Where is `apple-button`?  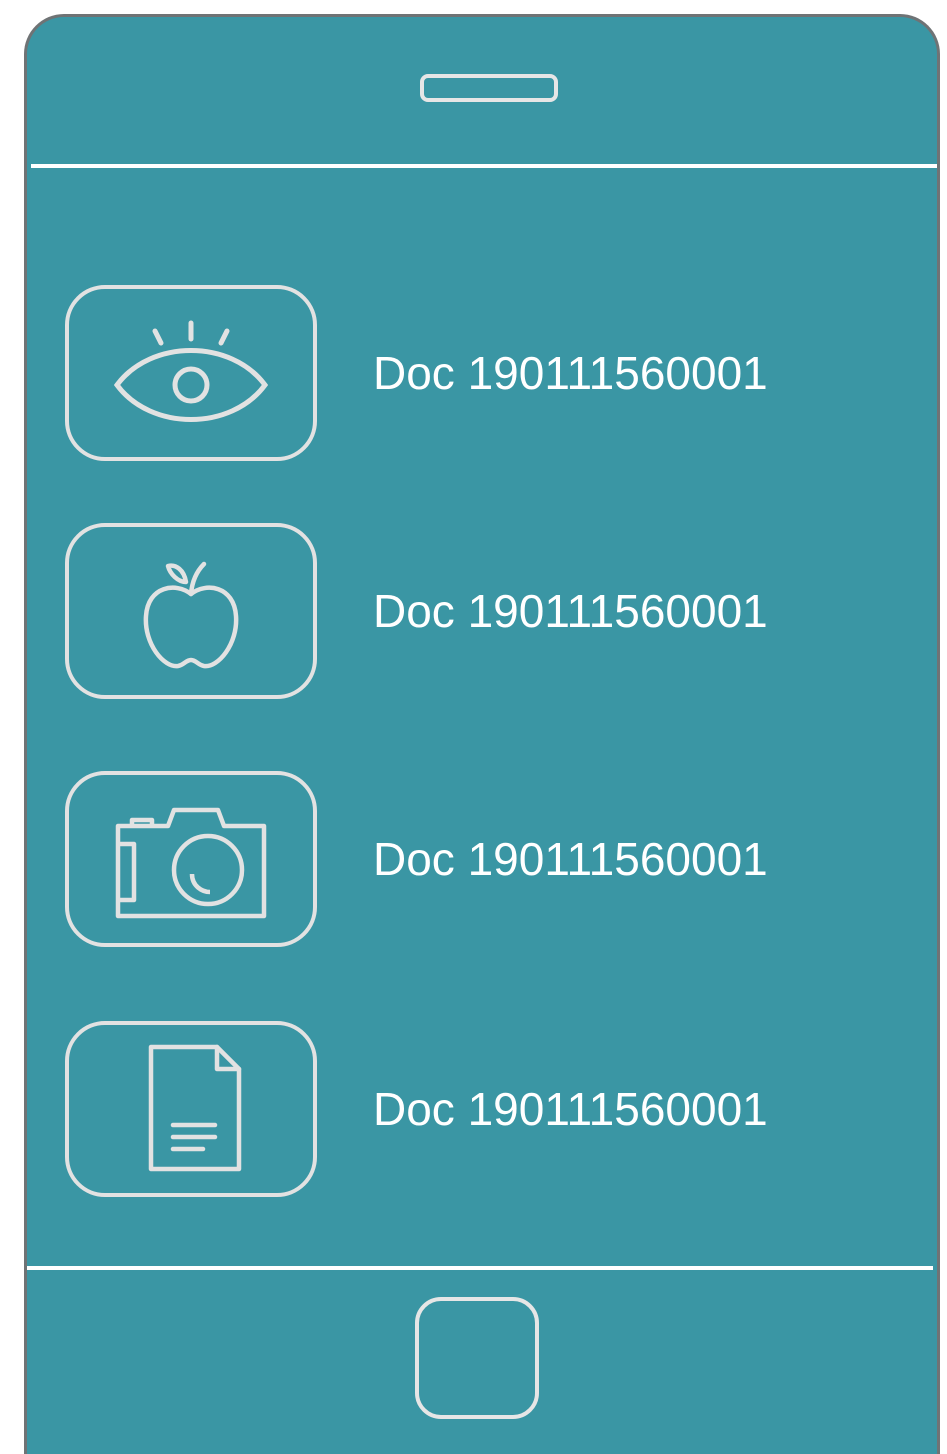
apple-button is located at coordinates (191, 611).